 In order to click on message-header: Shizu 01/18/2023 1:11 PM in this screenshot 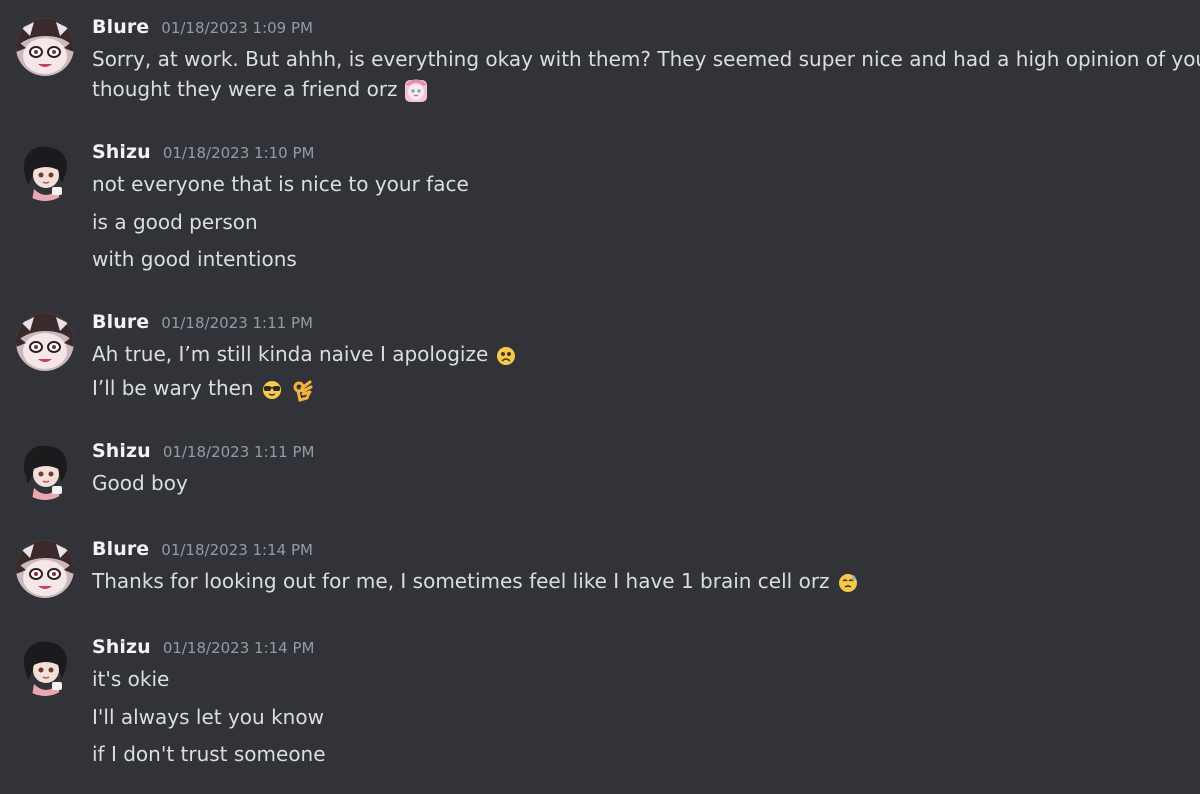, I will do `click(203, 455)`.